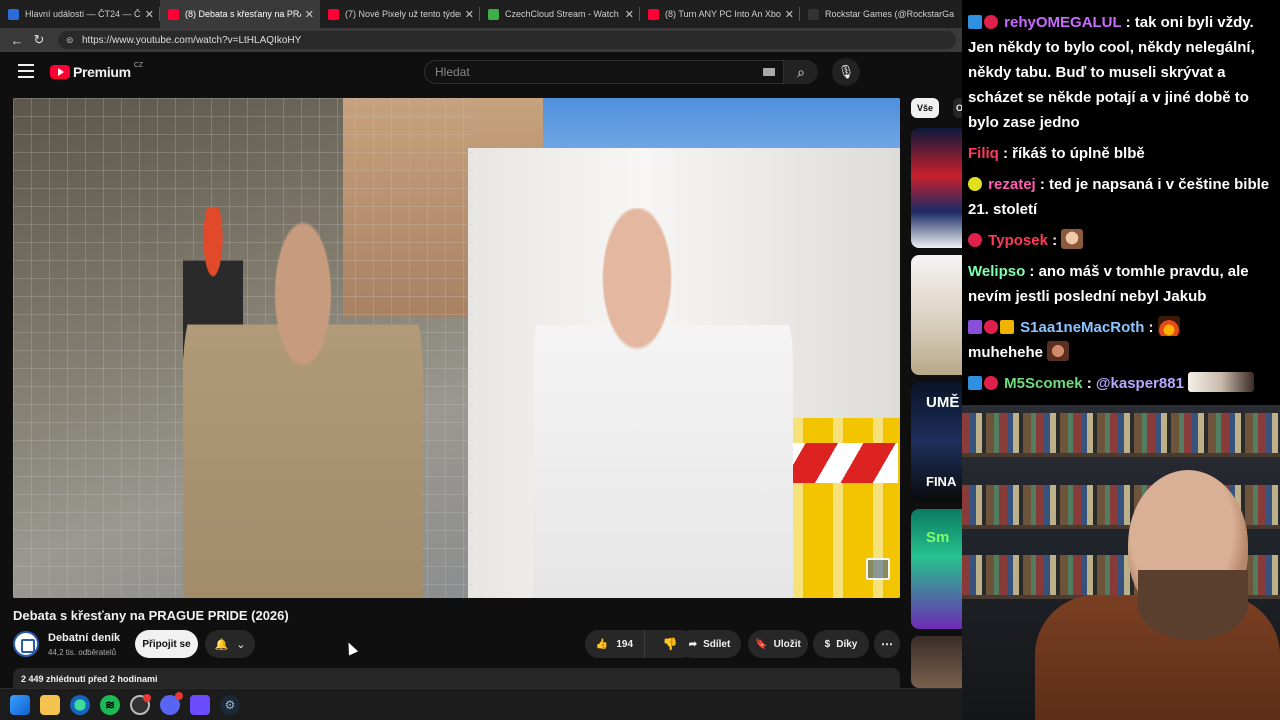 This screenshot has height=720, width=1280. Describe the element at coordinates (936, 569) in the screenshot. I see `related-video-thumbnail: Sm` at that location.